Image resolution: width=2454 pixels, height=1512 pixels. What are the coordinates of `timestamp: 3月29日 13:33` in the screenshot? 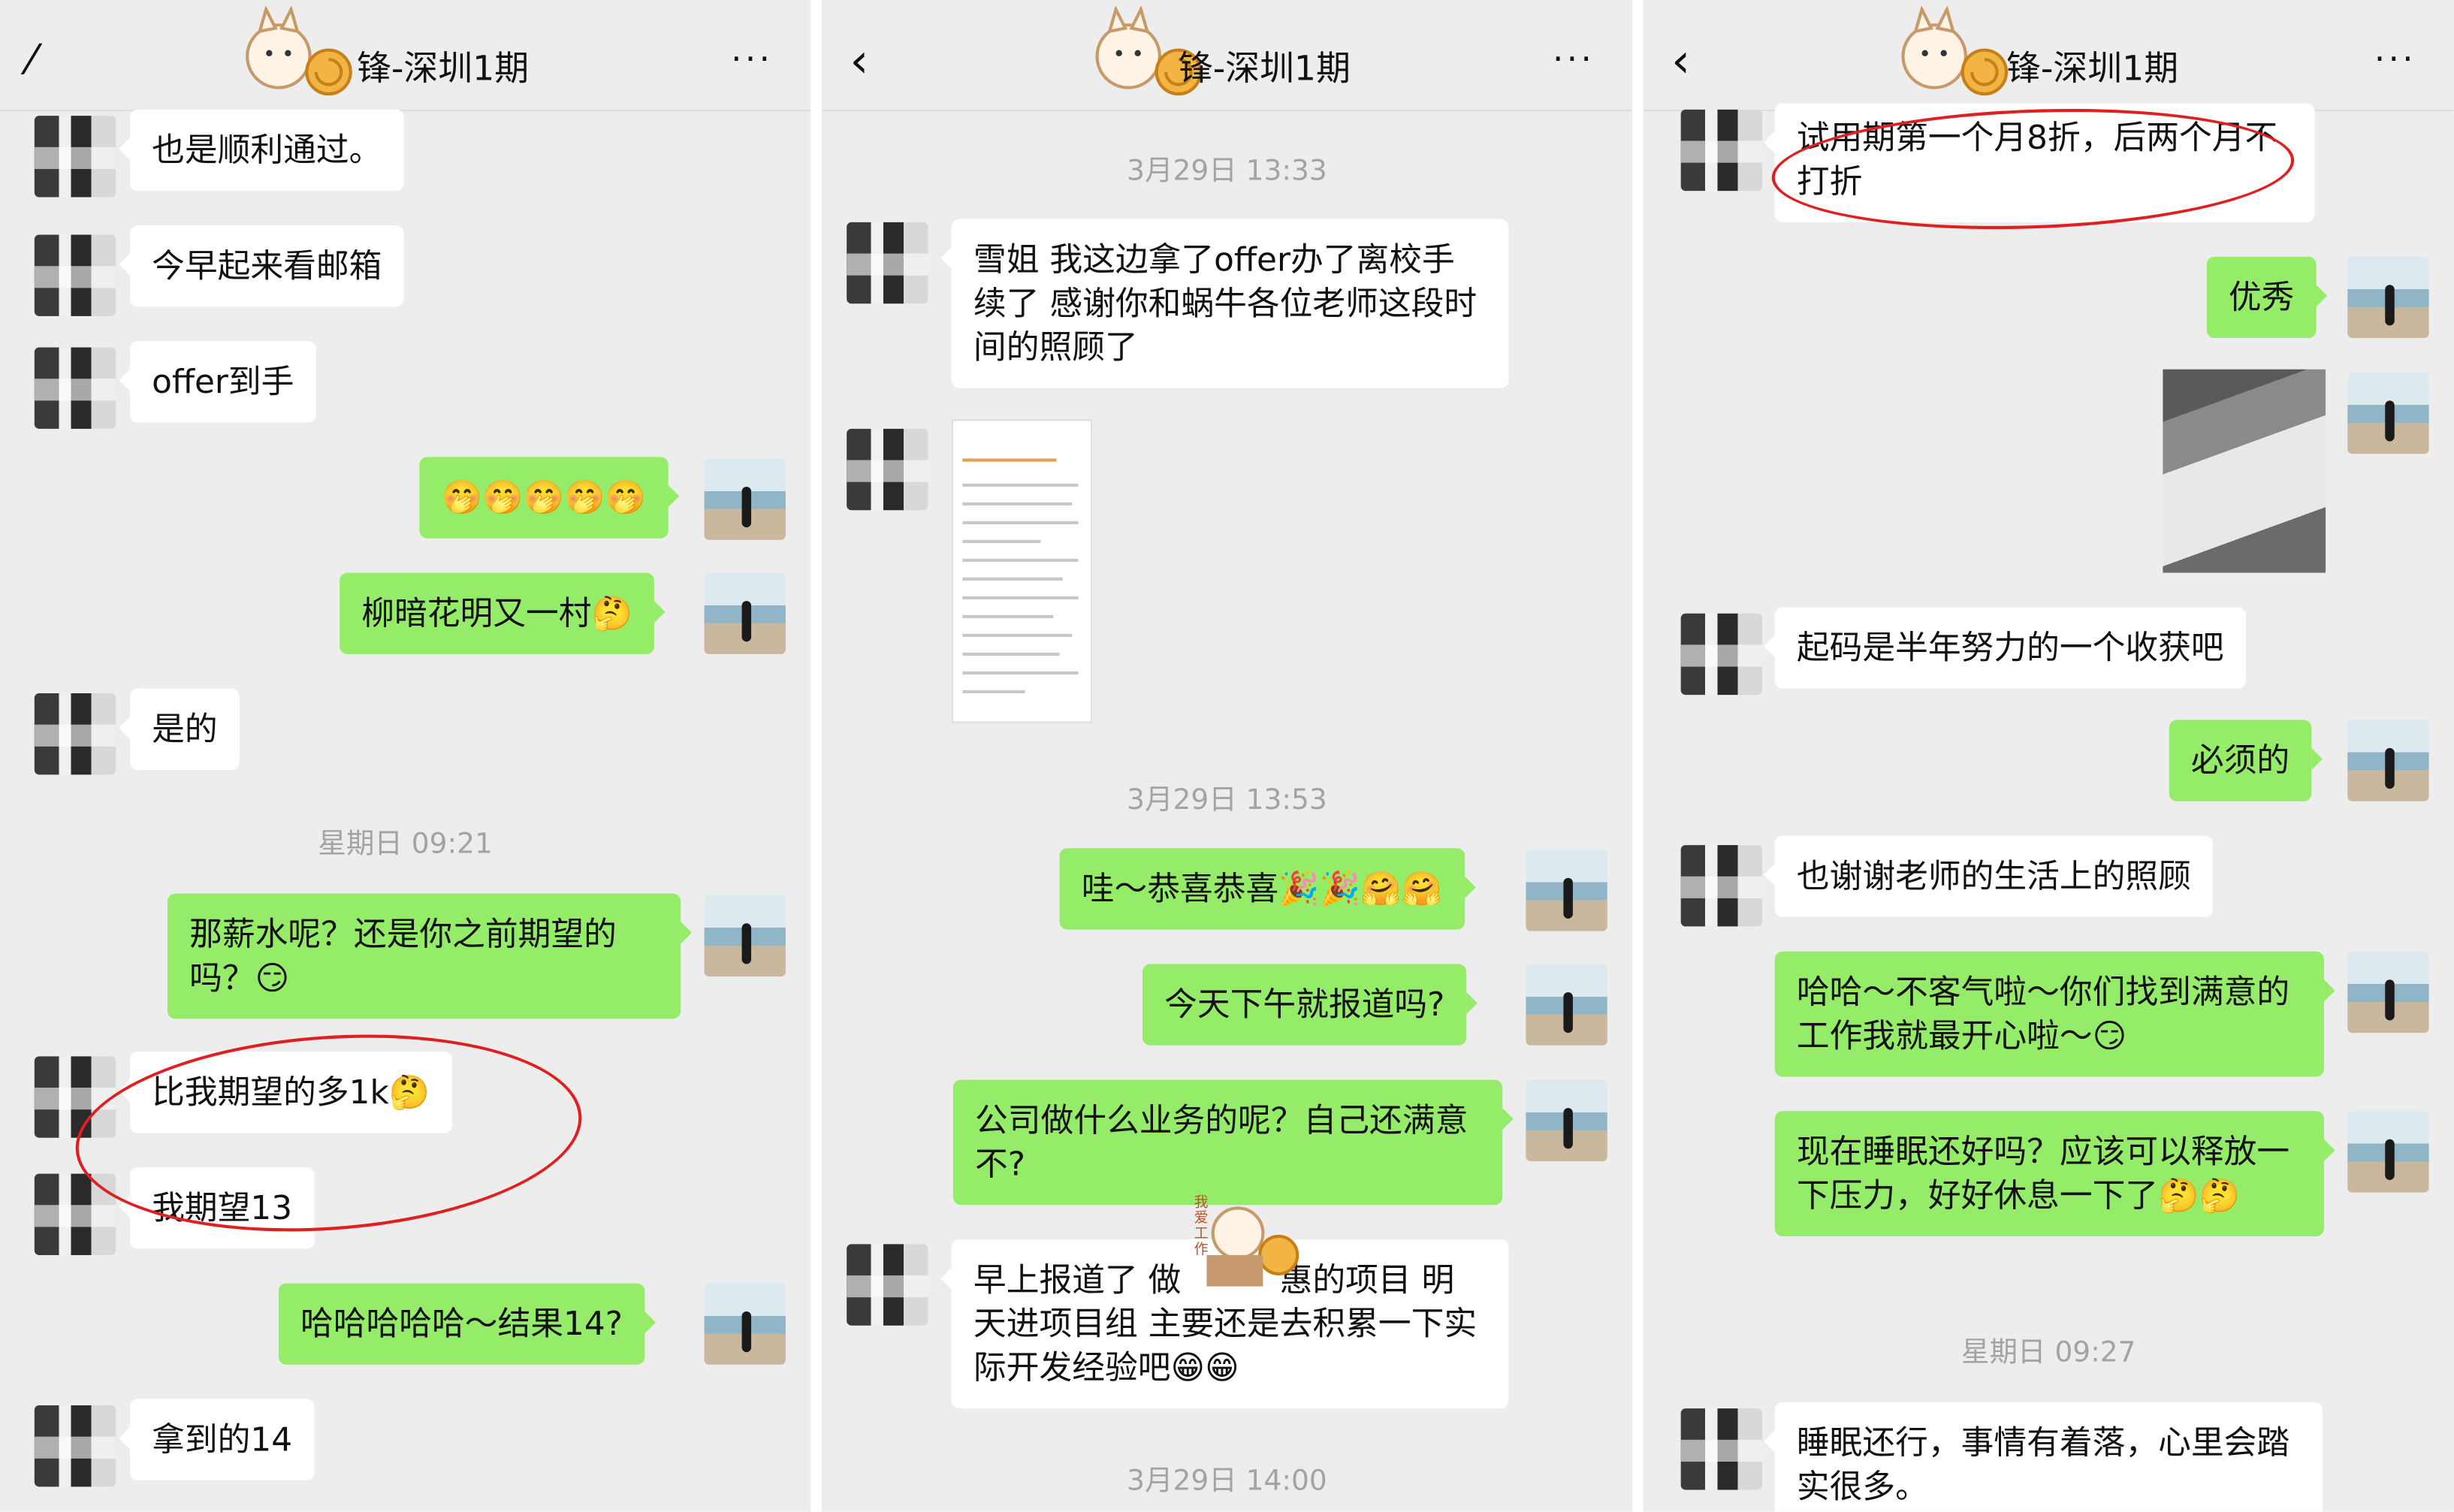 It's located at (1227, 172).